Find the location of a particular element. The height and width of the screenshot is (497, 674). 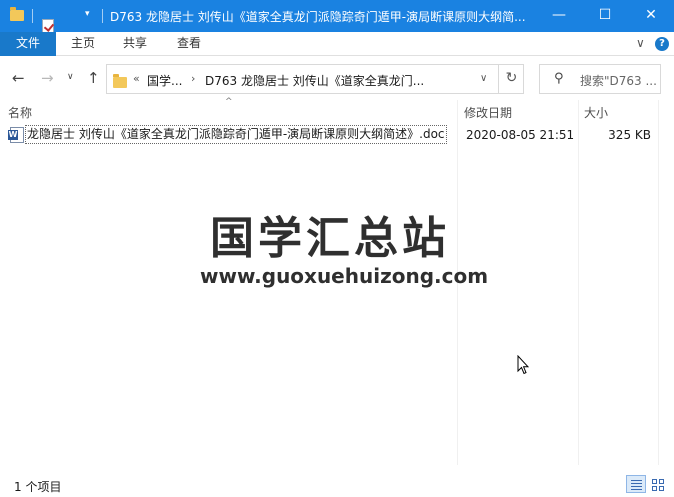

tab-view: 查看 is located at coordinates (189, 44).